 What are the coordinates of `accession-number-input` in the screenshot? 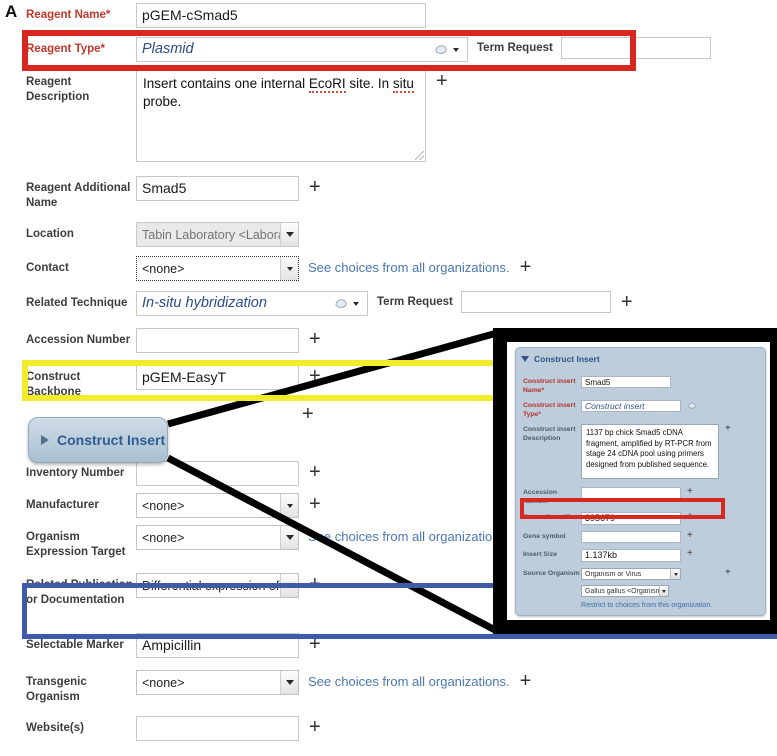 It's located at (217, 340).